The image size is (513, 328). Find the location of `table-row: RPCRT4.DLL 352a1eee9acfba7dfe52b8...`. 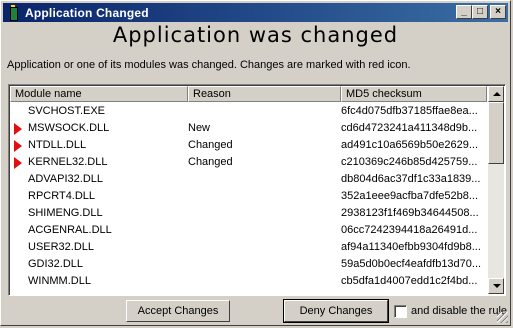

table-row: RPCRT4.DLL 352a1eee9acfba7dfe52b8... is located at coordinates (248, 196).